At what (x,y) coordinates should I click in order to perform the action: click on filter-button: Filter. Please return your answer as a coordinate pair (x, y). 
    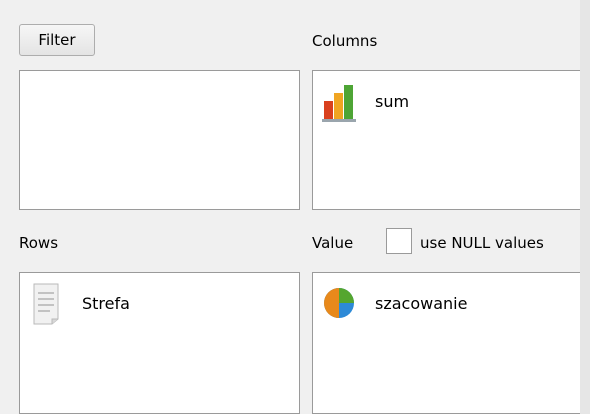
    Looking at the image, I should click on (57, 40).